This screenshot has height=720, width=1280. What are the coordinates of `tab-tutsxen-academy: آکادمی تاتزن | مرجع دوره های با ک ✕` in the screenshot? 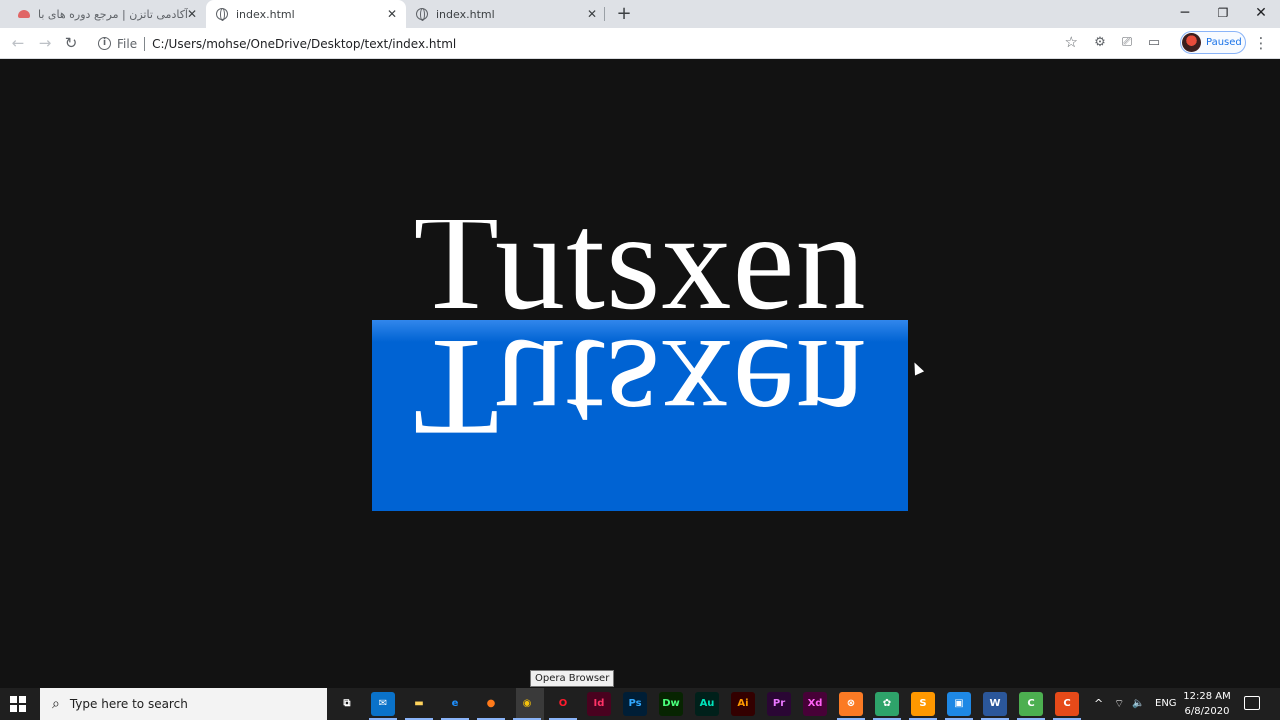 It's located at (107, 14).